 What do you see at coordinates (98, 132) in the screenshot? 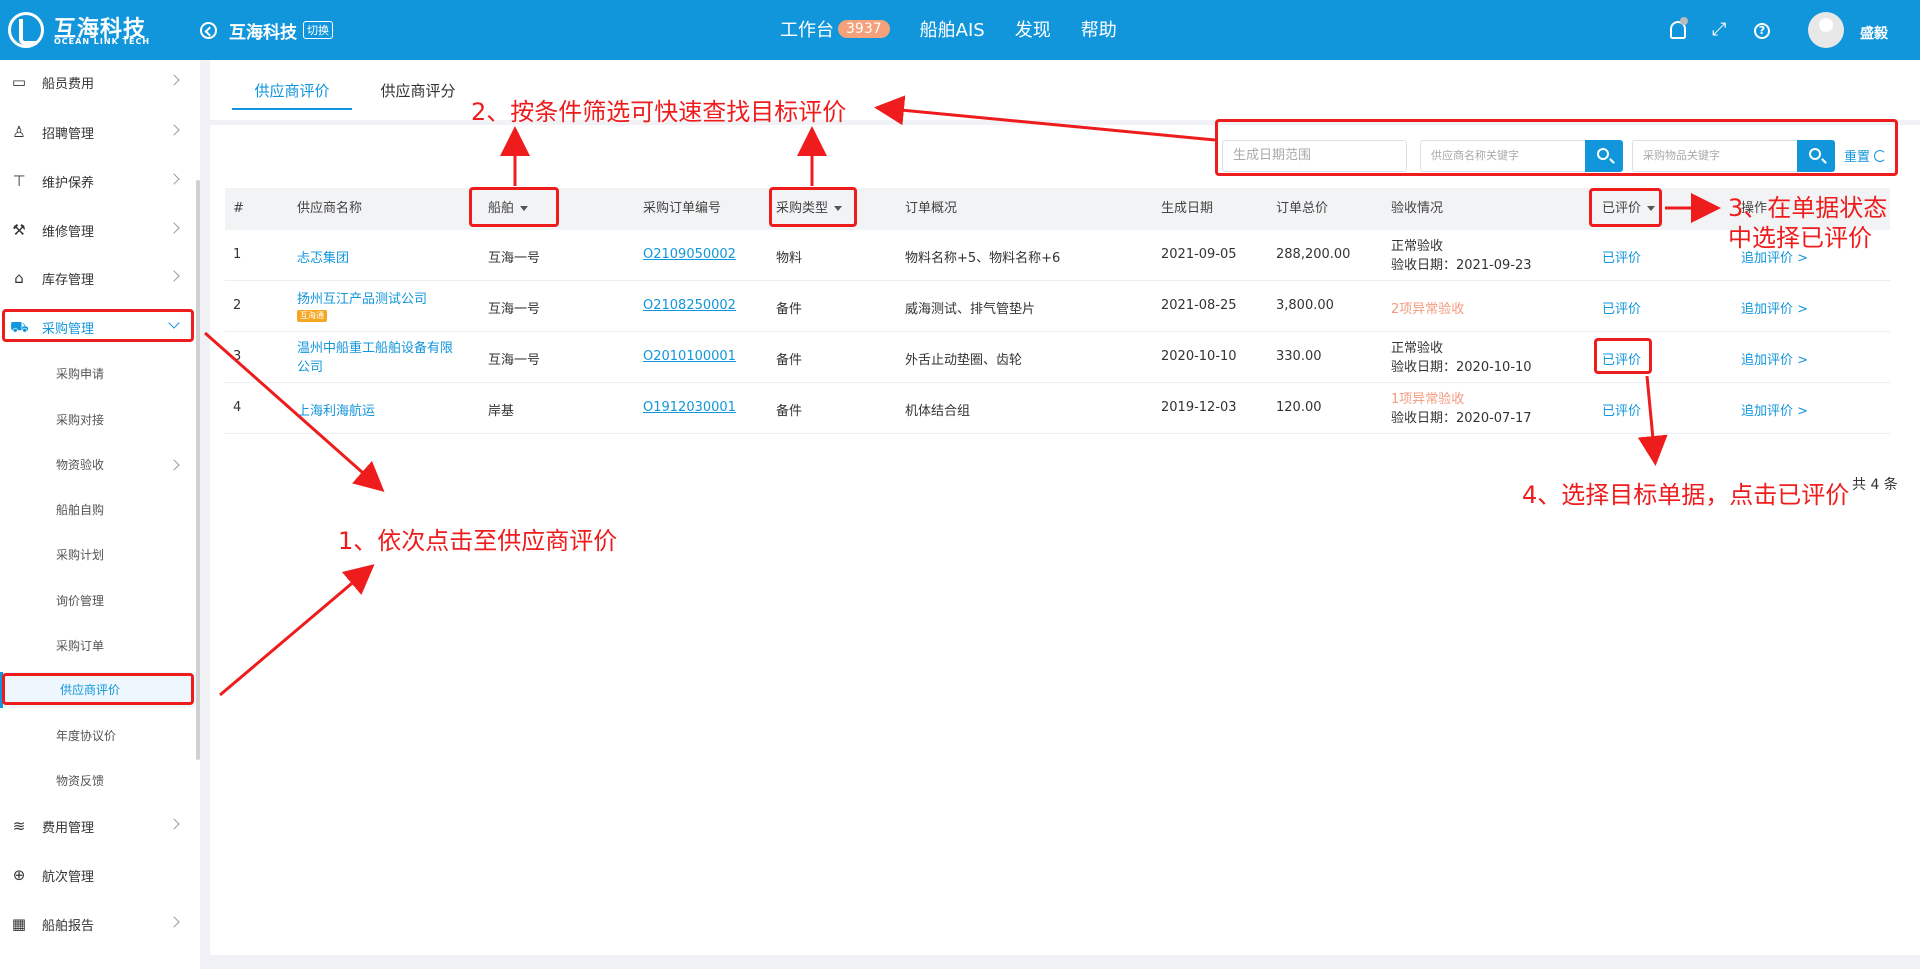
I see `sidebar-item-recruitment: ♙ 招聘管理` at bounding box center [98, 132].